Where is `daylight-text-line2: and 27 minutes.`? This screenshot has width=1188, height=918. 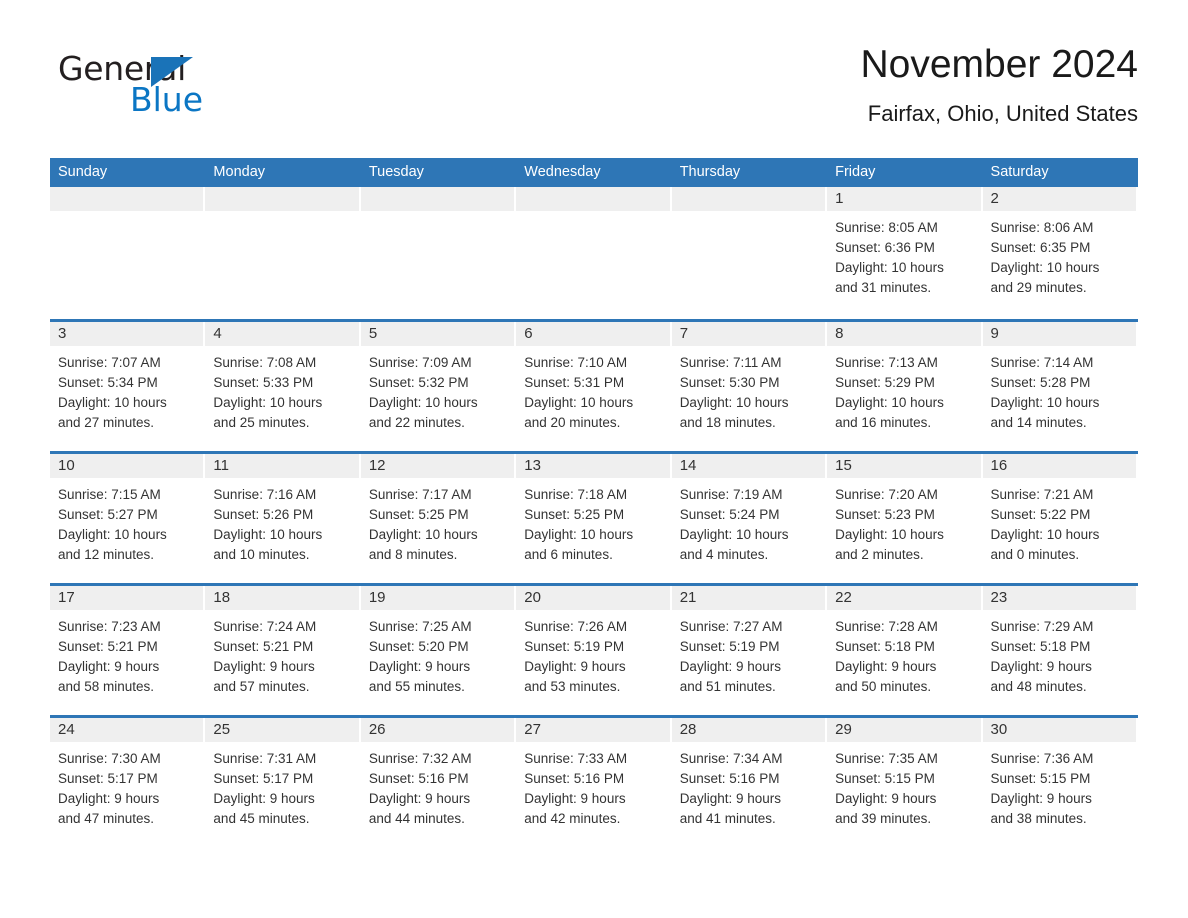
daylight-text-line2: and 27 minutes. is located at coordinates (106, 422).